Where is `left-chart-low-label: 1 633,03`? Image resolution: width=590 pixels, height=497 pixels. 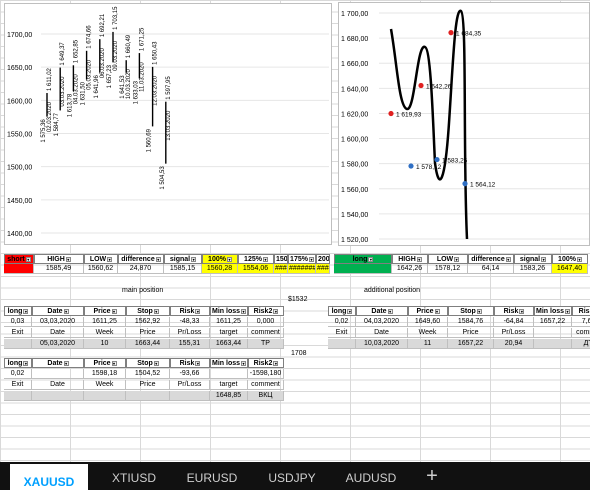
left-chart-low-label: 1 633,03 is located at coordinates (136, 92).